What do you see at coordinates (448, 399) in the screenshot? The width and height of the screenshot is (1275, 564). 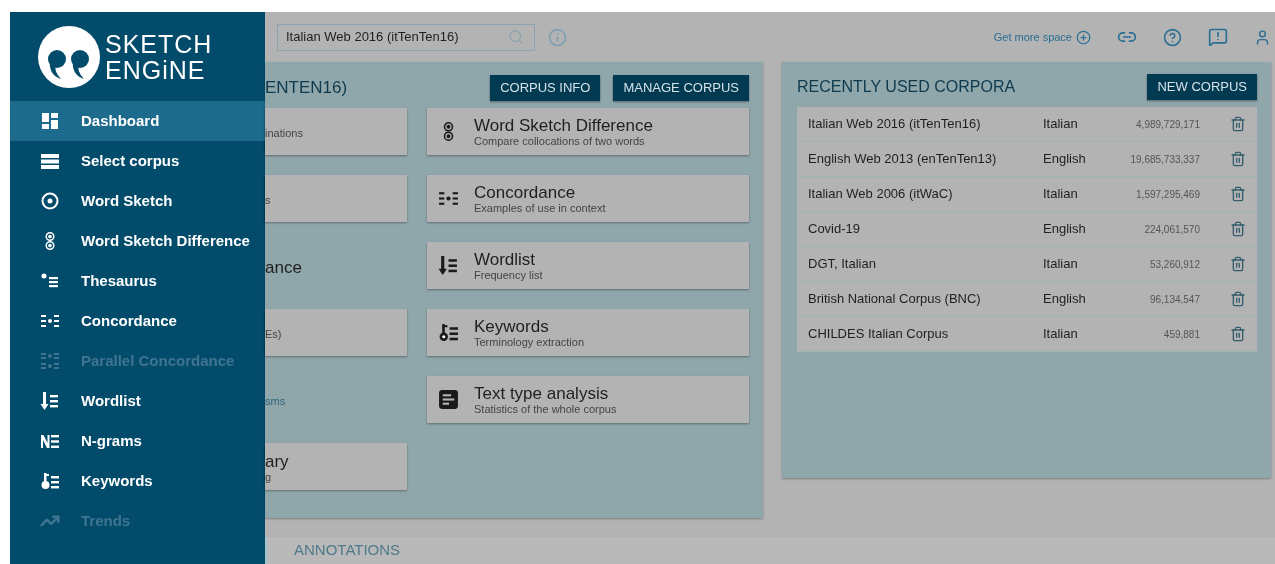 I see `document-icon` at bounding box center [448, 399].